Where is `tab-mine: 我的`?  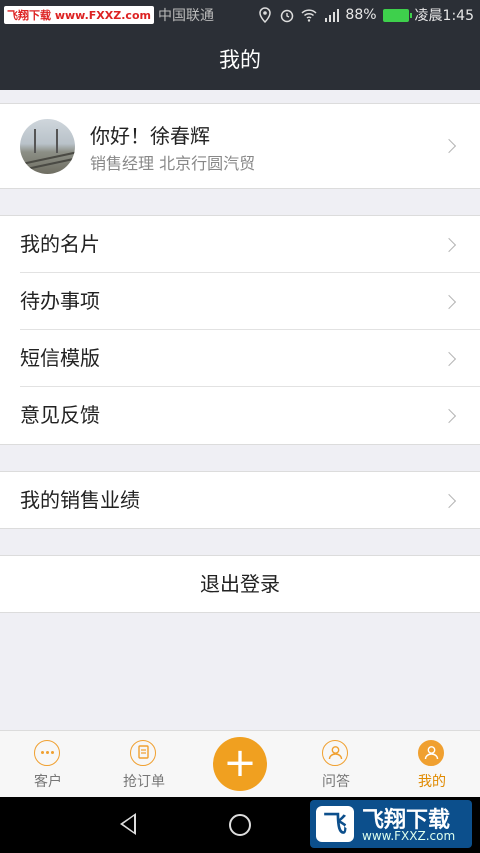 tab-mine: 我的 is located at coordinates (432, 764).